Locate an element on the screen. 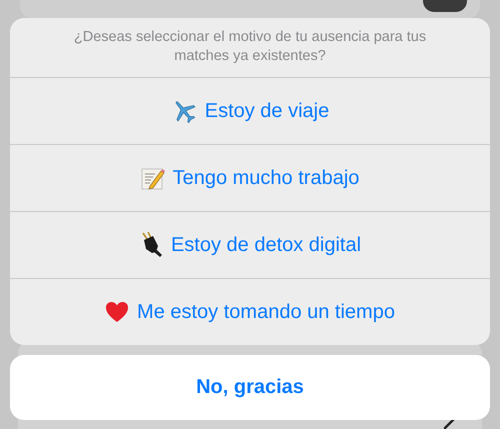  toggle-switch is located at coordinates (445, 6).